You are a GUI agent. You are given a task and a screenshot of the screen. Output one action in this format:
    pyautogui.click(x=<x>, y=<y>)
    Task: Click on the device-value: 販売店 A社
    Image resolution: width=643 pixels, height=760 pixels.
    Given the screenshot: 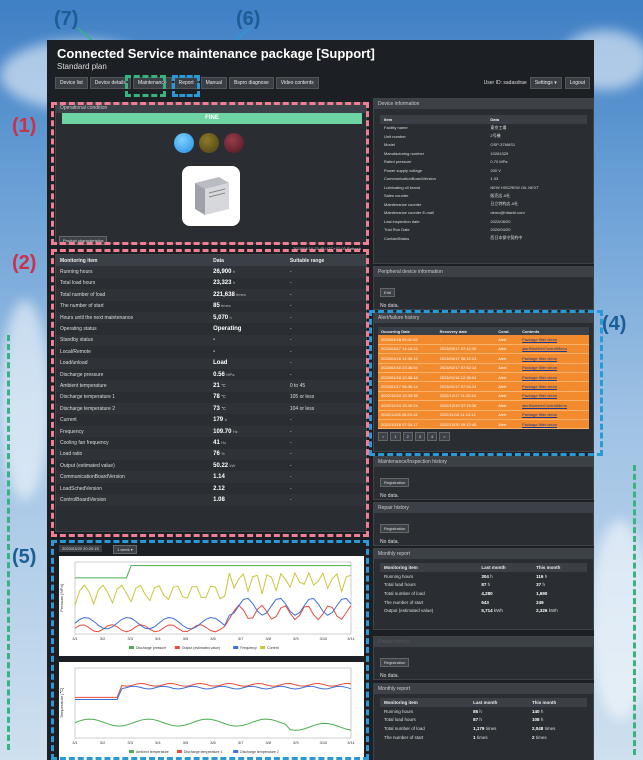 What is the action you would take?
    pyautogui.click(x=500, y=195)
    